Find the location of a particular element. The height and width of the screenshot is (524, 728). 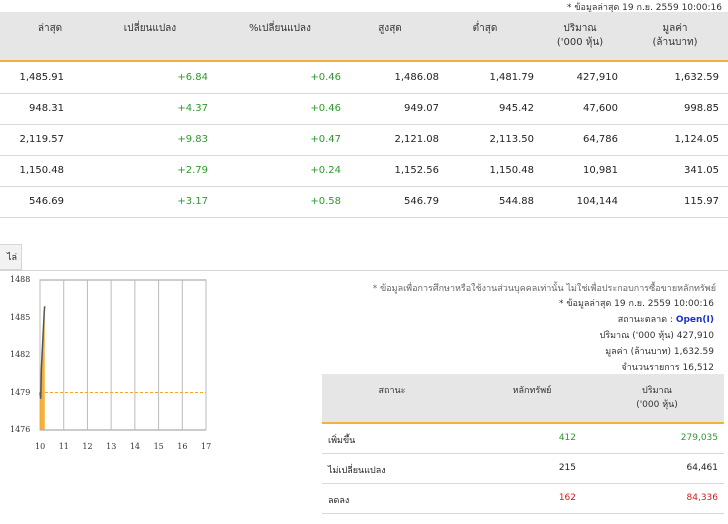

cell-last: 948.31 is located at coordinates (46, 108).